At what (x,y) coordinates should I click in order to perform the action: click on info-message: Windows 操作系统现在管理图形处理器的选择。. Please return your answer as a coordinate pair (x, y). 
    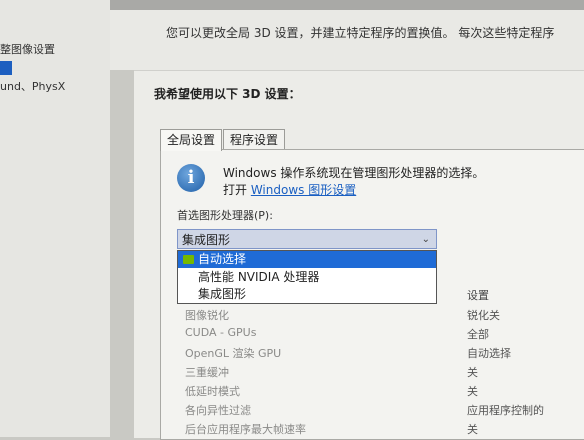
    Looking at the image, I should click on (354, 173).